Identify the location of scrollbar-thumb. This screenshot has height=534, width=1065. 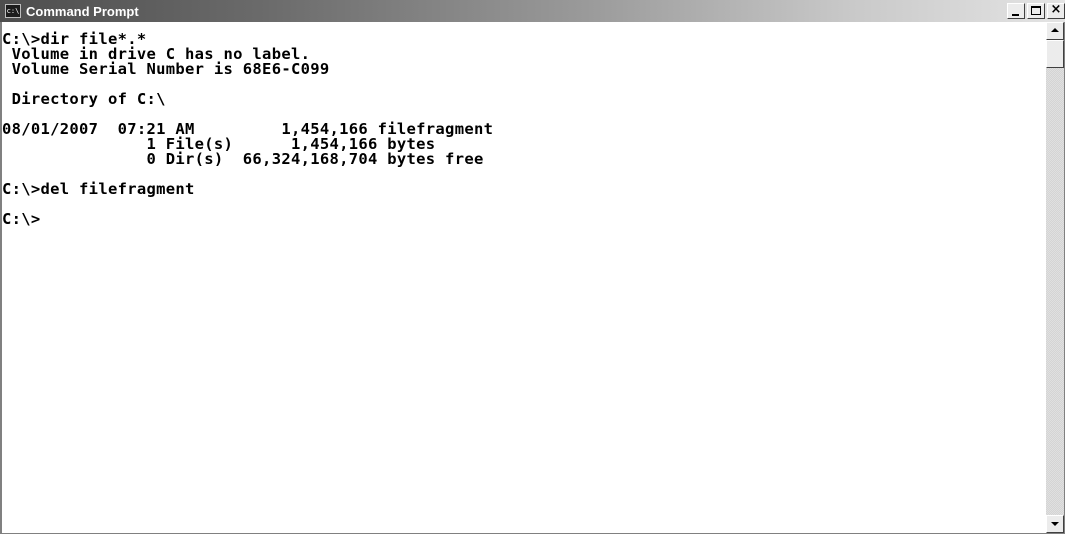
(1055, 54).